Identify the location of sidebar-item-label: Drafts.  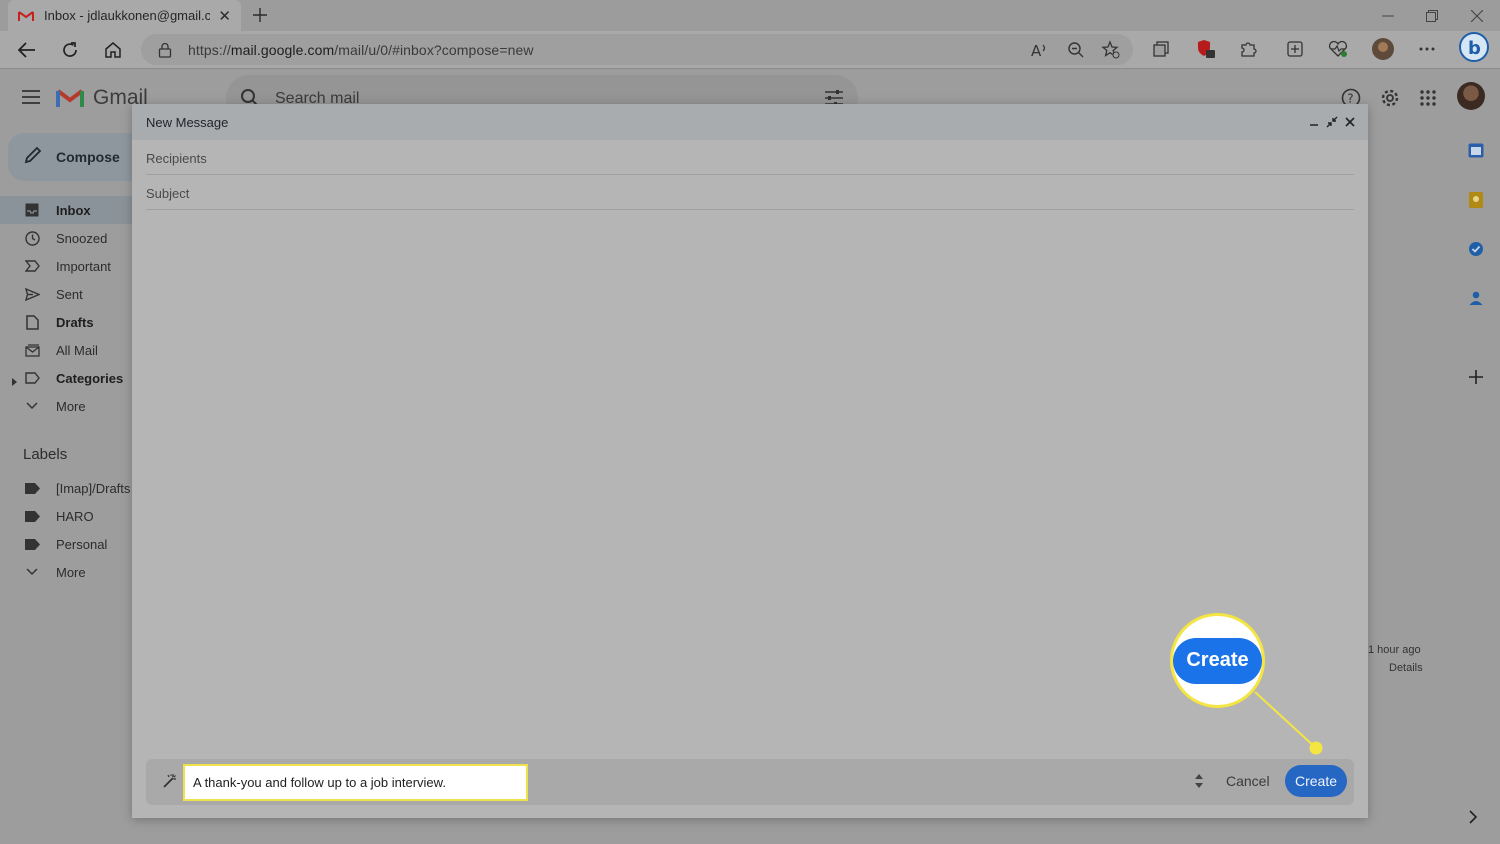
(75, 322).